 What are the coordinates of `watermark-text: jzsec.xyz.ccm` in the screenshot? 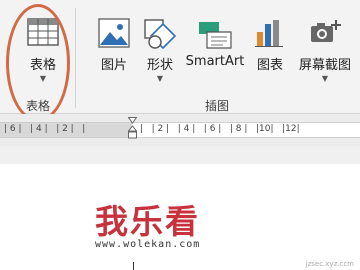 It's located at (329, 264).